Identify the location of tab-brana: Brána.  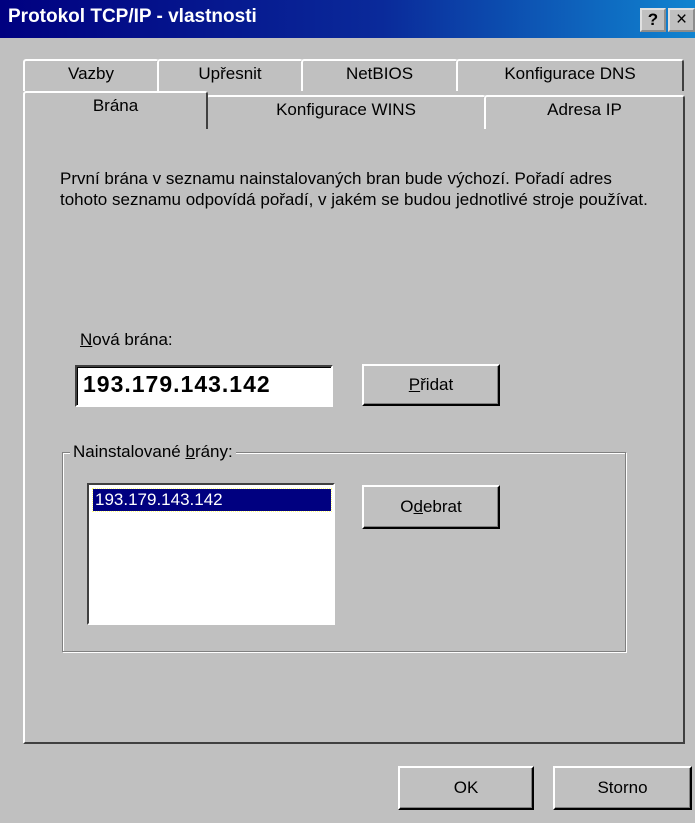
(115, 110).